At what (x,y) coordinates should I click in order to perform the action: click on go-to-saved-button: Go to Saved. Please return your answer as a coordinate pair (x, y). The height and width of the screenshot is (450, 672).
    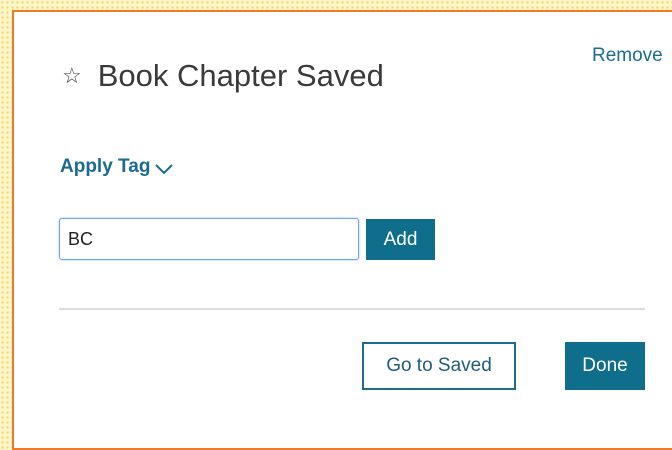
    Looking at the image, I should click on (439, 366).